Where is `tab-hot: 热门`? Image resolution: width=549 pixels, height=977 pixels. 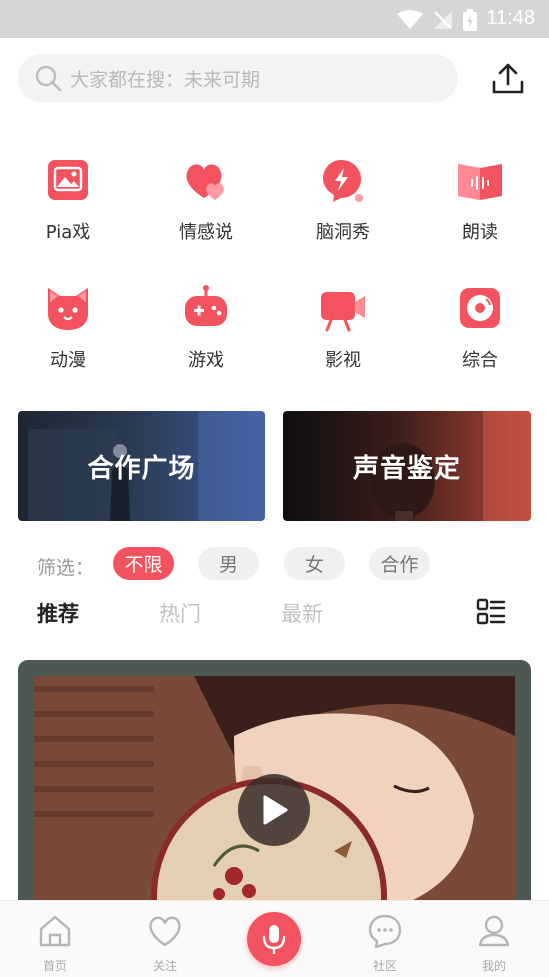
tab-hot: 热门 is located at coordinates (180, 613).